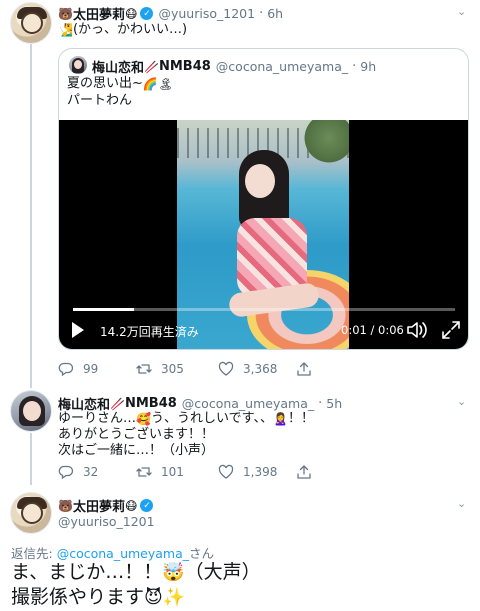 This screenshot has height=611, width=480. What do you see at coordinates (160, 369) in the screenshot?
I see `retweet-button: 305` at bounding box center [160, 369].